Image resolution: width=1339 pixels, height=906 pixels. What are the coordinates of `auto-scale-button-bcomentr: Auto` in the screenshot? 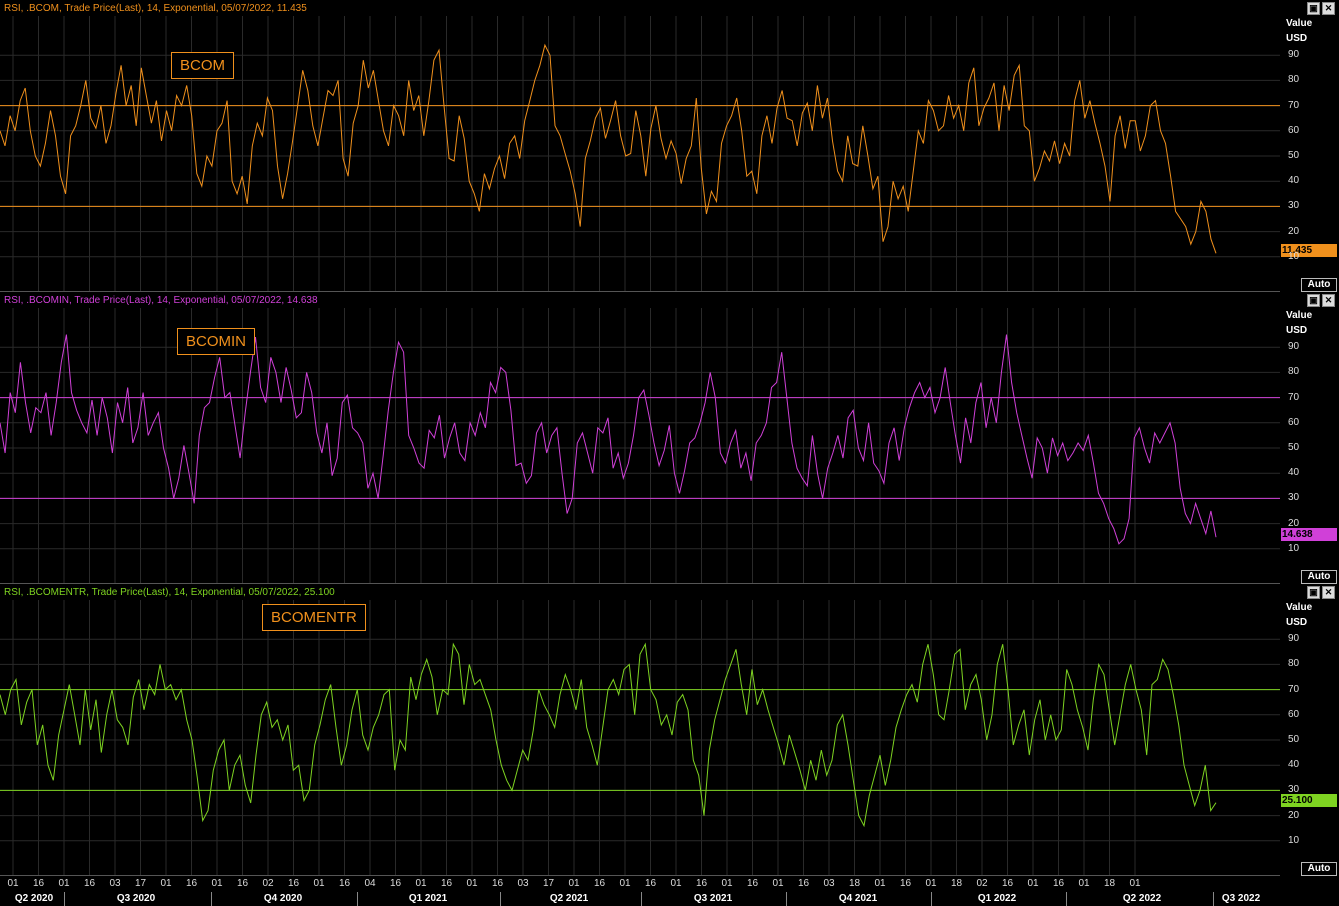 It's located at (1319, 869).